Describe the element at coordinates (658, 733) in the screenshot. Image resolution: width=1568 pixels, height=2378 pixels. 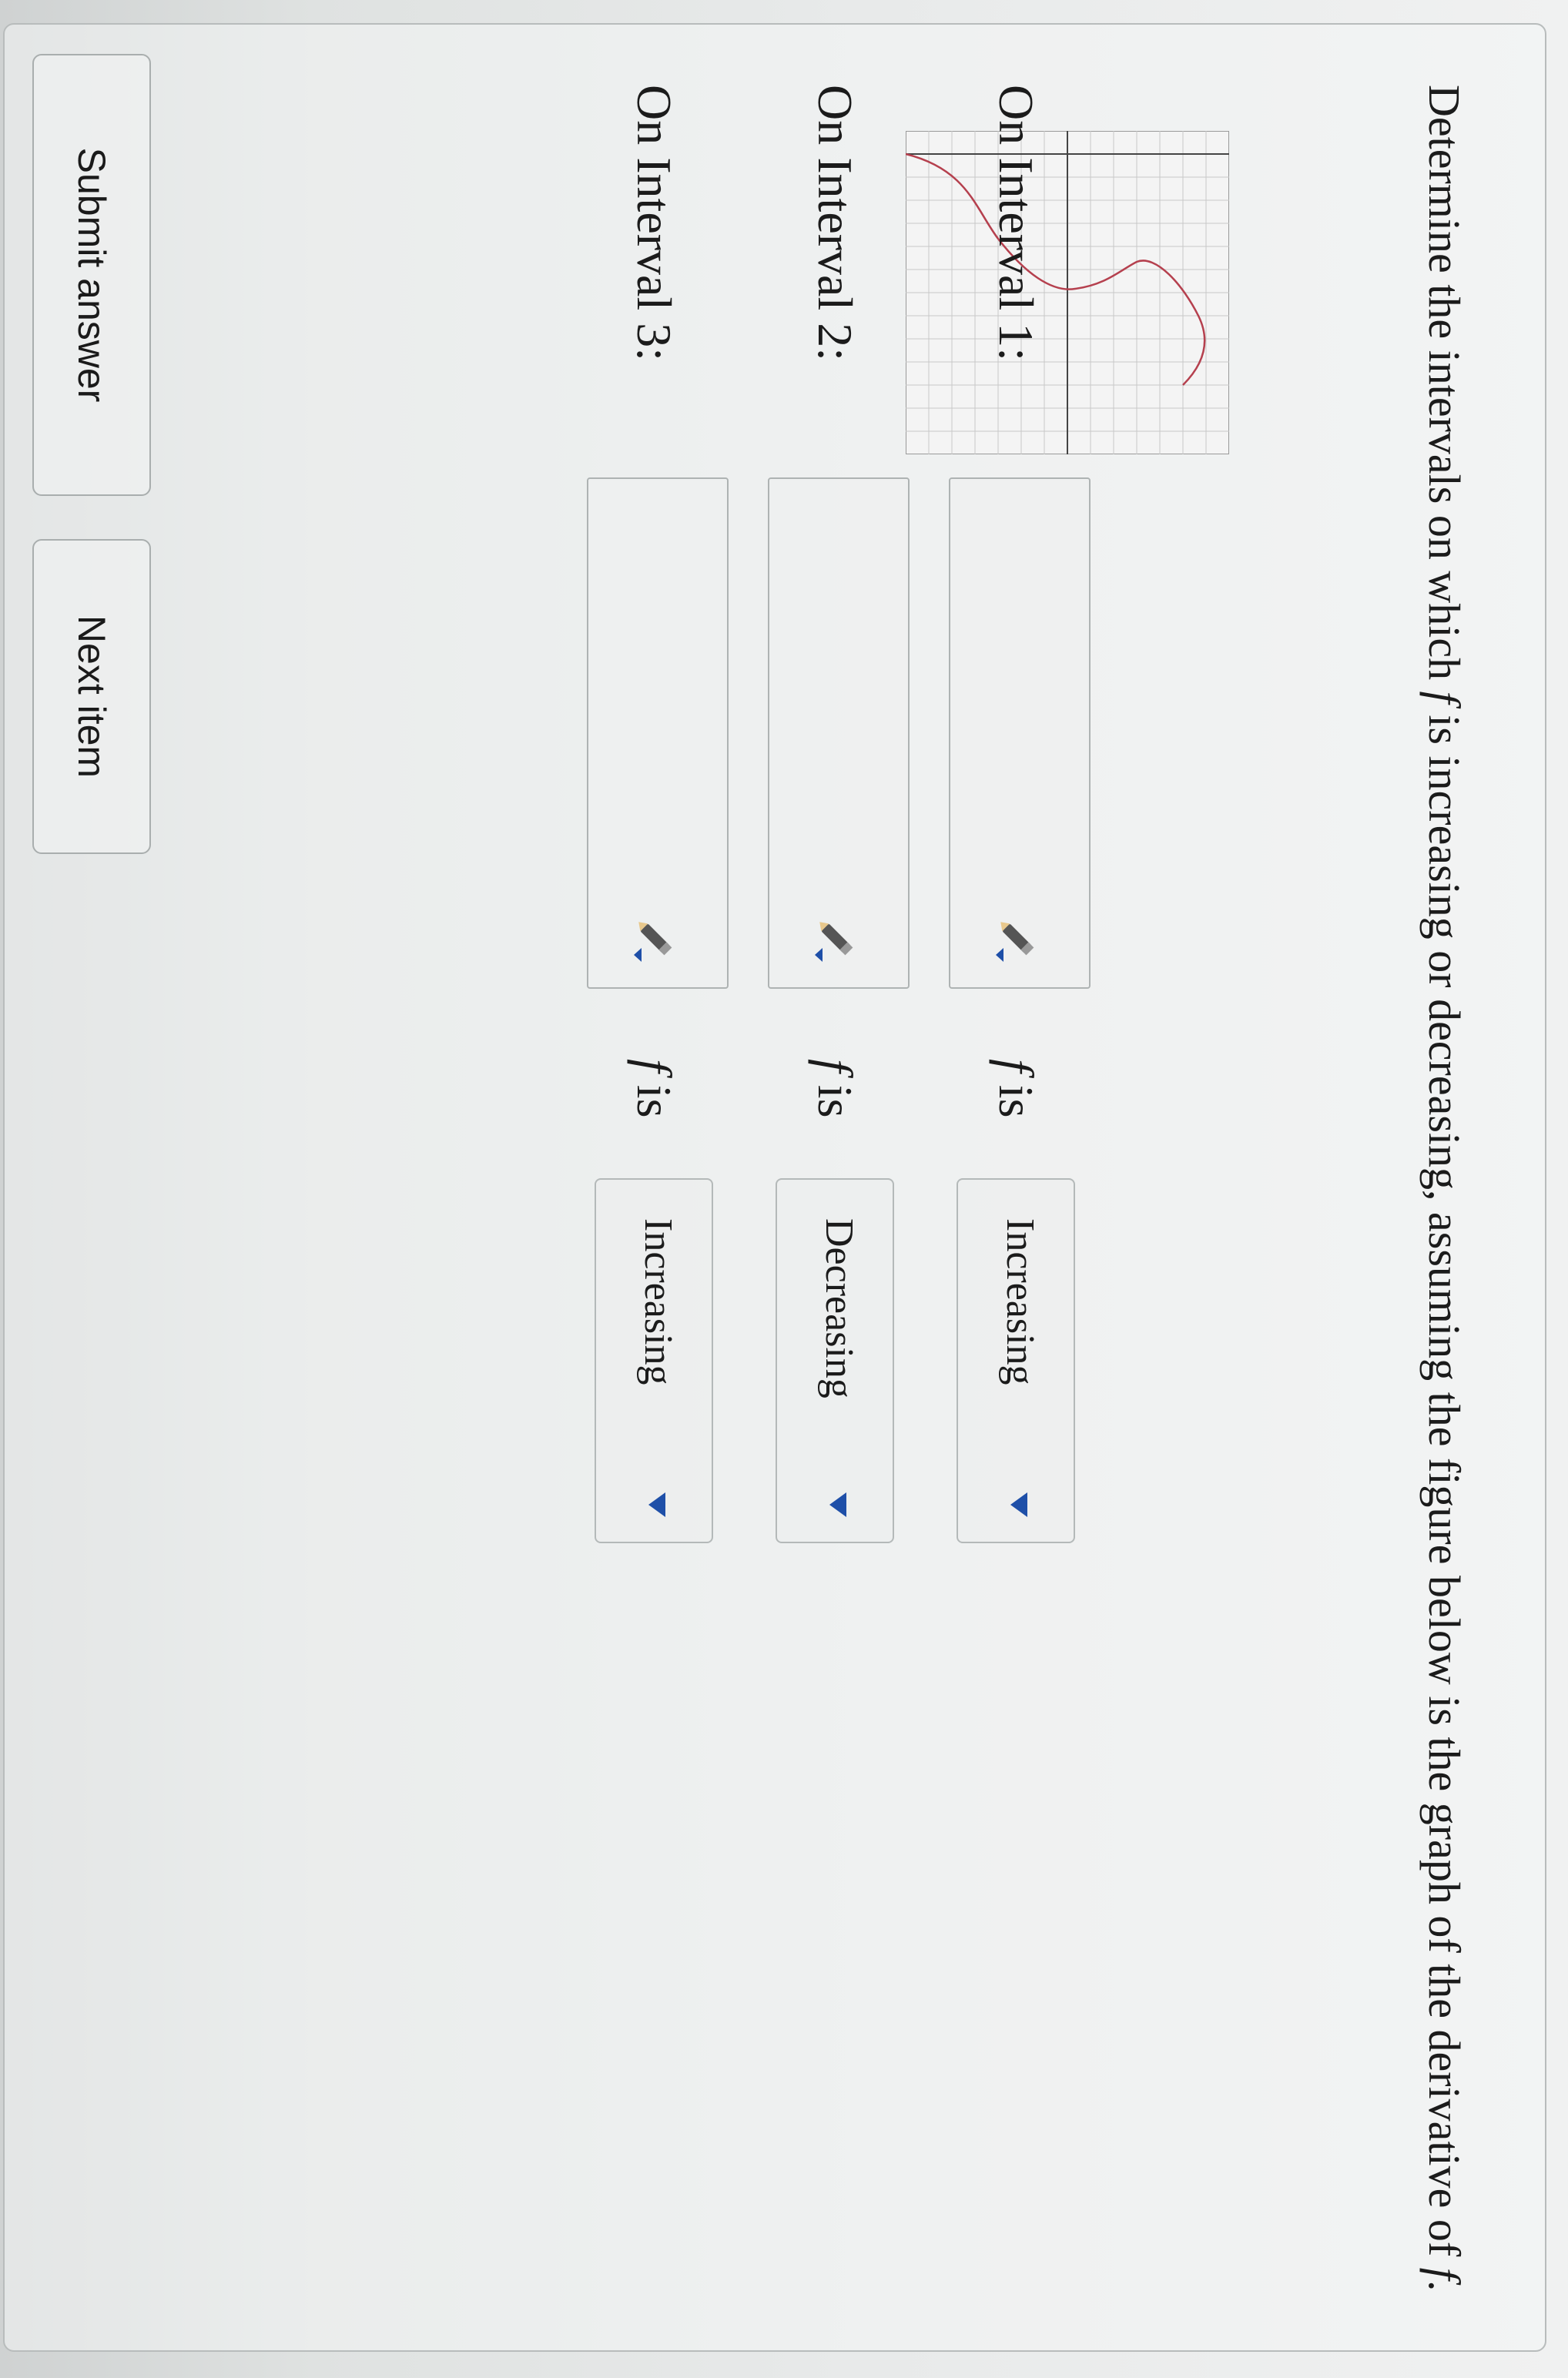
I see `interval-3-input` at that location.